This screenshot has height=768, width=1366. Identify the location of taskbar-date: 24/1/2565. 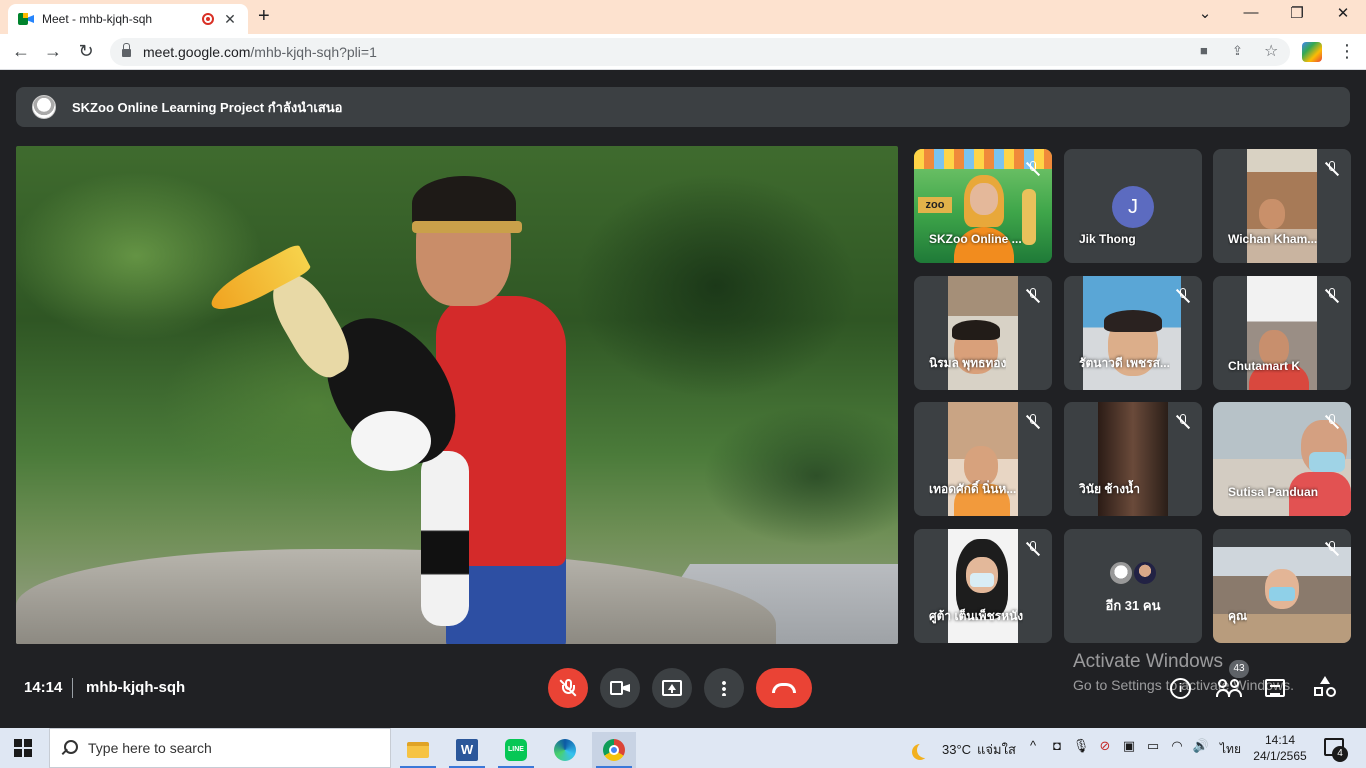
(1280, 756).